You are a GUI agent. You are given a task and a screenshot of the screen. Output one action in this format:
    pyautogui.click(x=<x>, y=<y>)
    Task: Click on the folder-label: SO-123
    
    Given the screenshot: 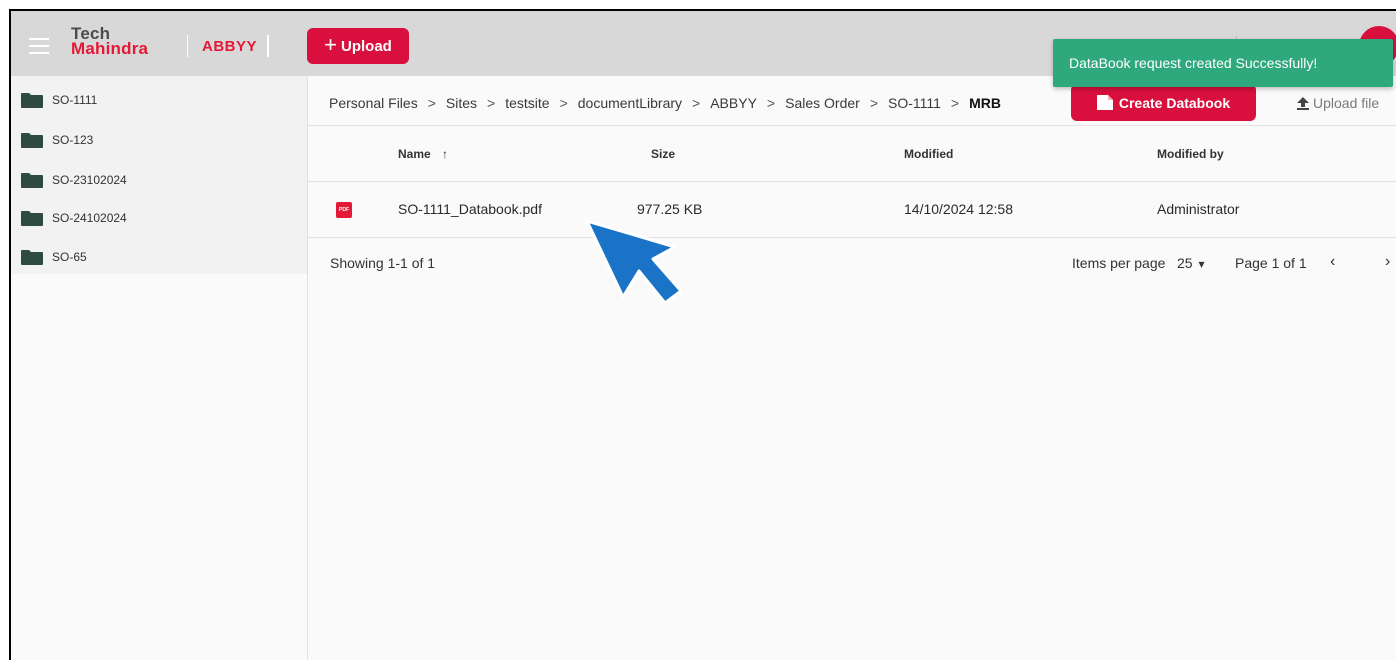 What is the action you would take?
    pyautogui.click(x=73, y=140)
    